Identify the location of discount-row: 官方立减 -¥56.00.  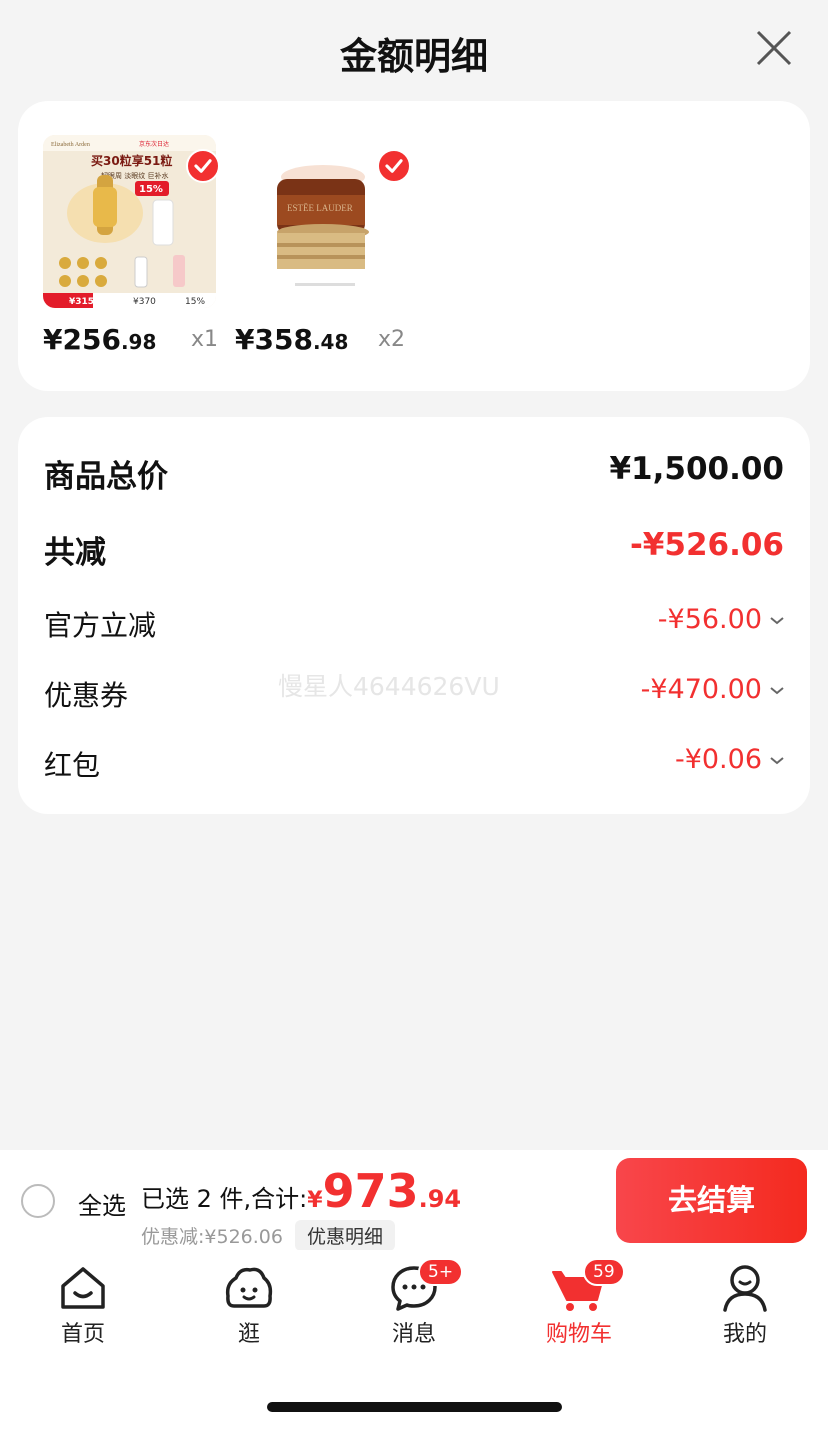
(414, 629).